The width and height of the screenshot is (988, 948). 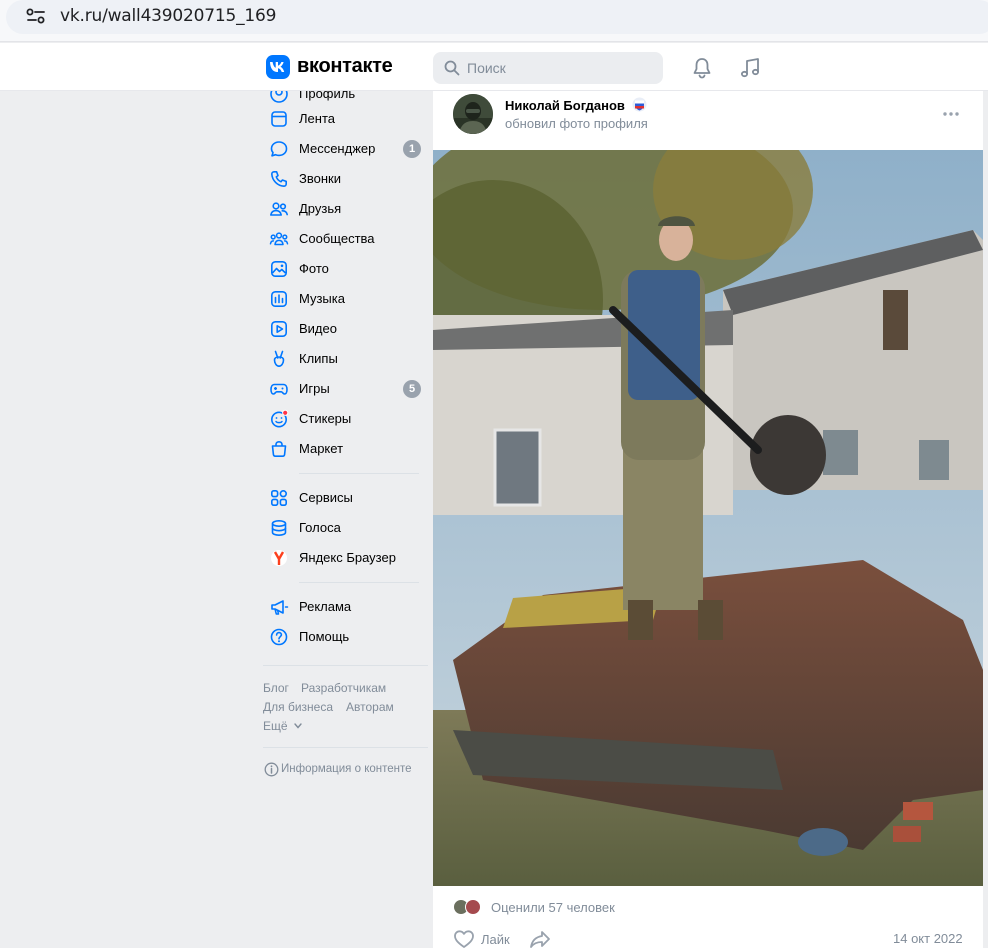 What do you see at coordinates (343, 329) in the screenshot?
I see `sidebar-item-video: Видео` at bounding box center [343, 329].